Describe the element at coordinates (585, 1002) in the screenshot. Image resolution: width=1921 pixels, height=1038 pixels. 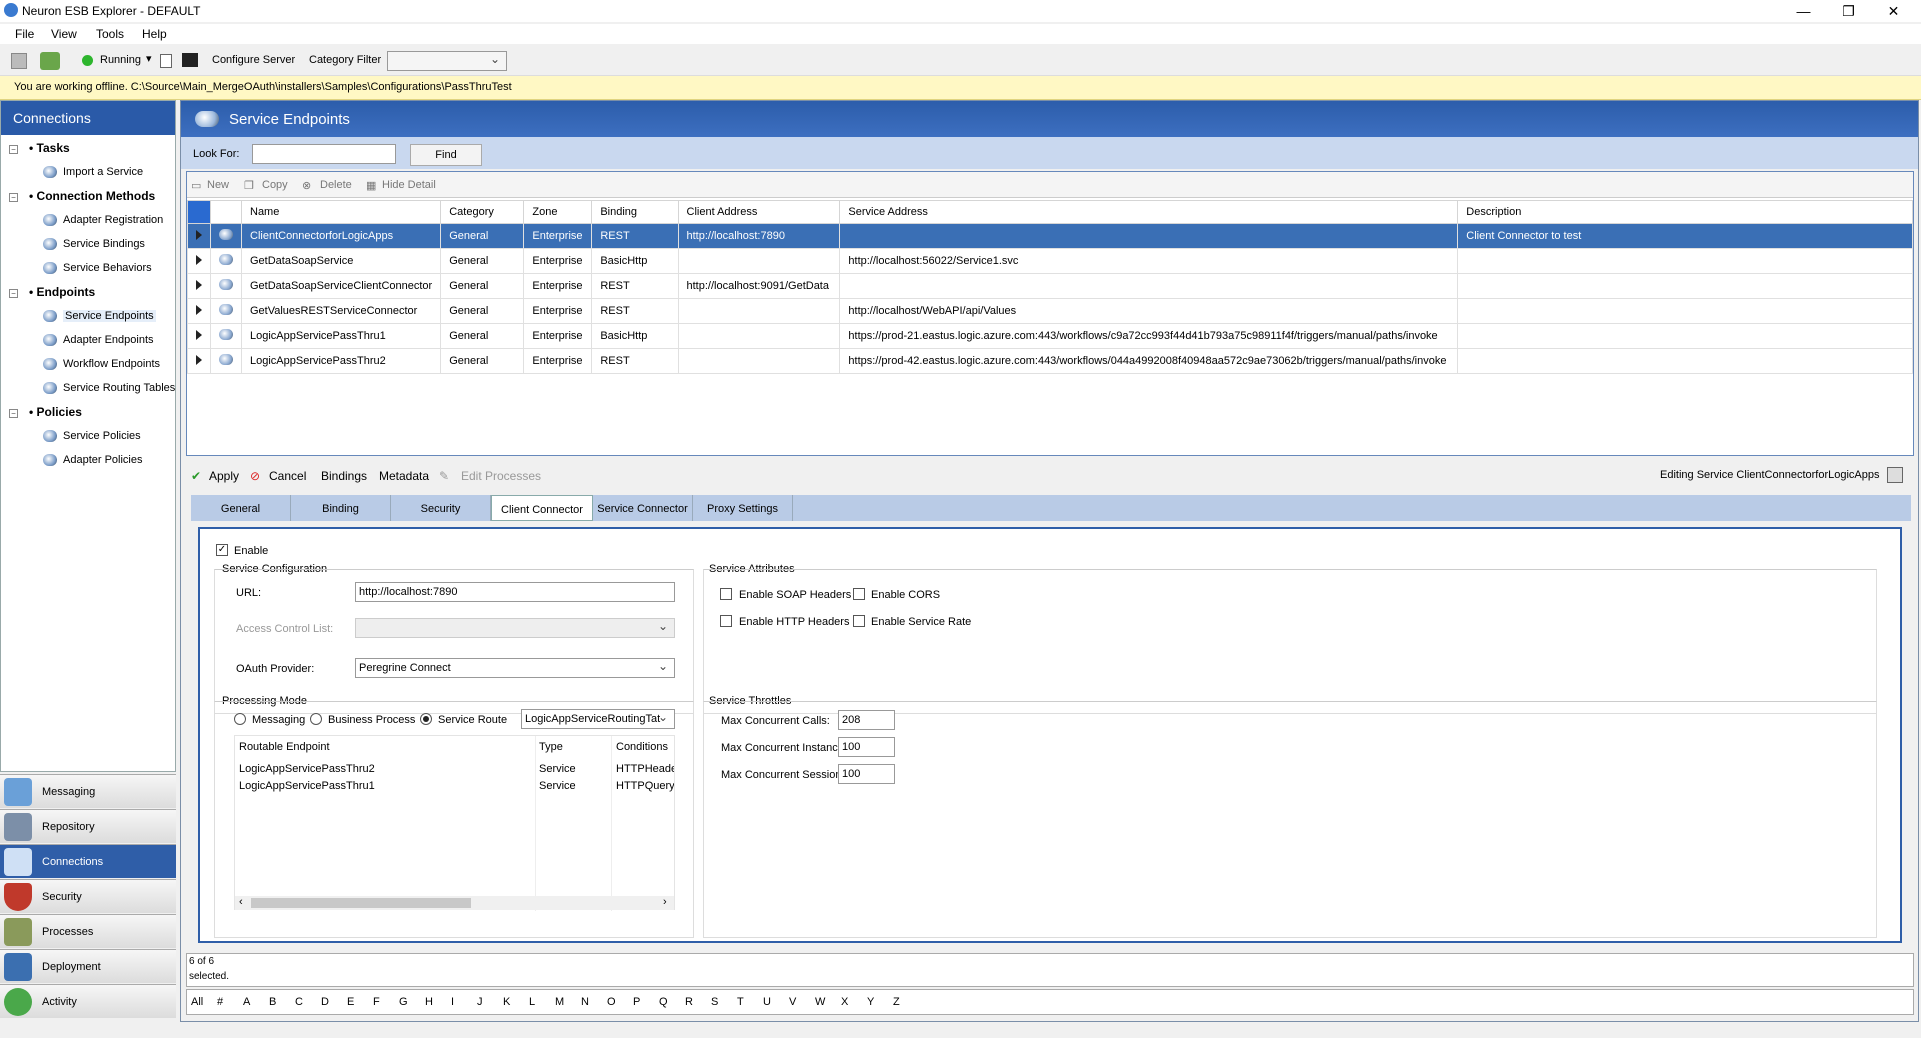
I see `alpha-filter-n: N` at that location.